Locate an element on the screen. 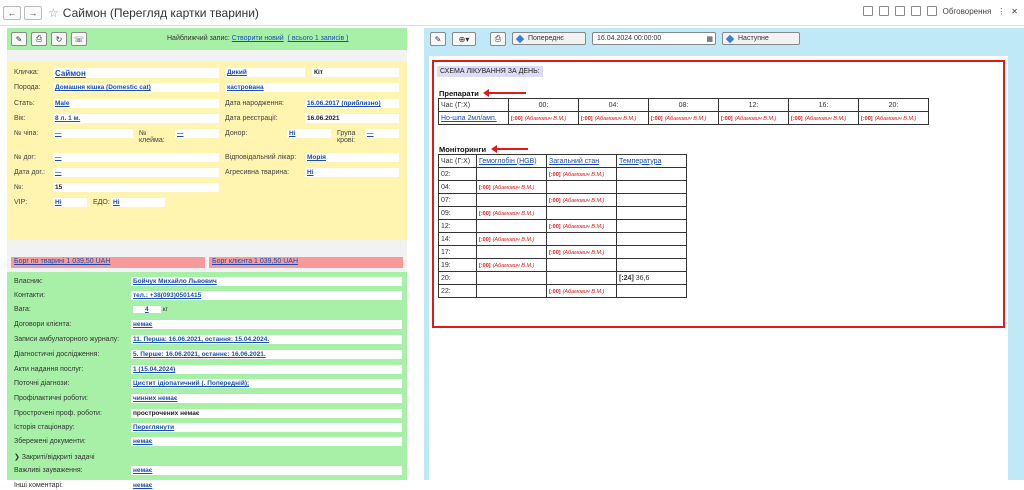 Image resolution: width=1024 pixels, height=490 pixels. next-label: Наступне is located at coordinates (753, 38).